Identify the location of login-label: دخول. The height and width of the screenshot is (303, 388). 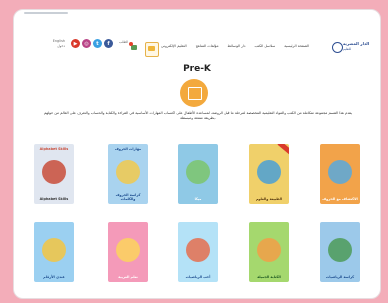
(56, 46).